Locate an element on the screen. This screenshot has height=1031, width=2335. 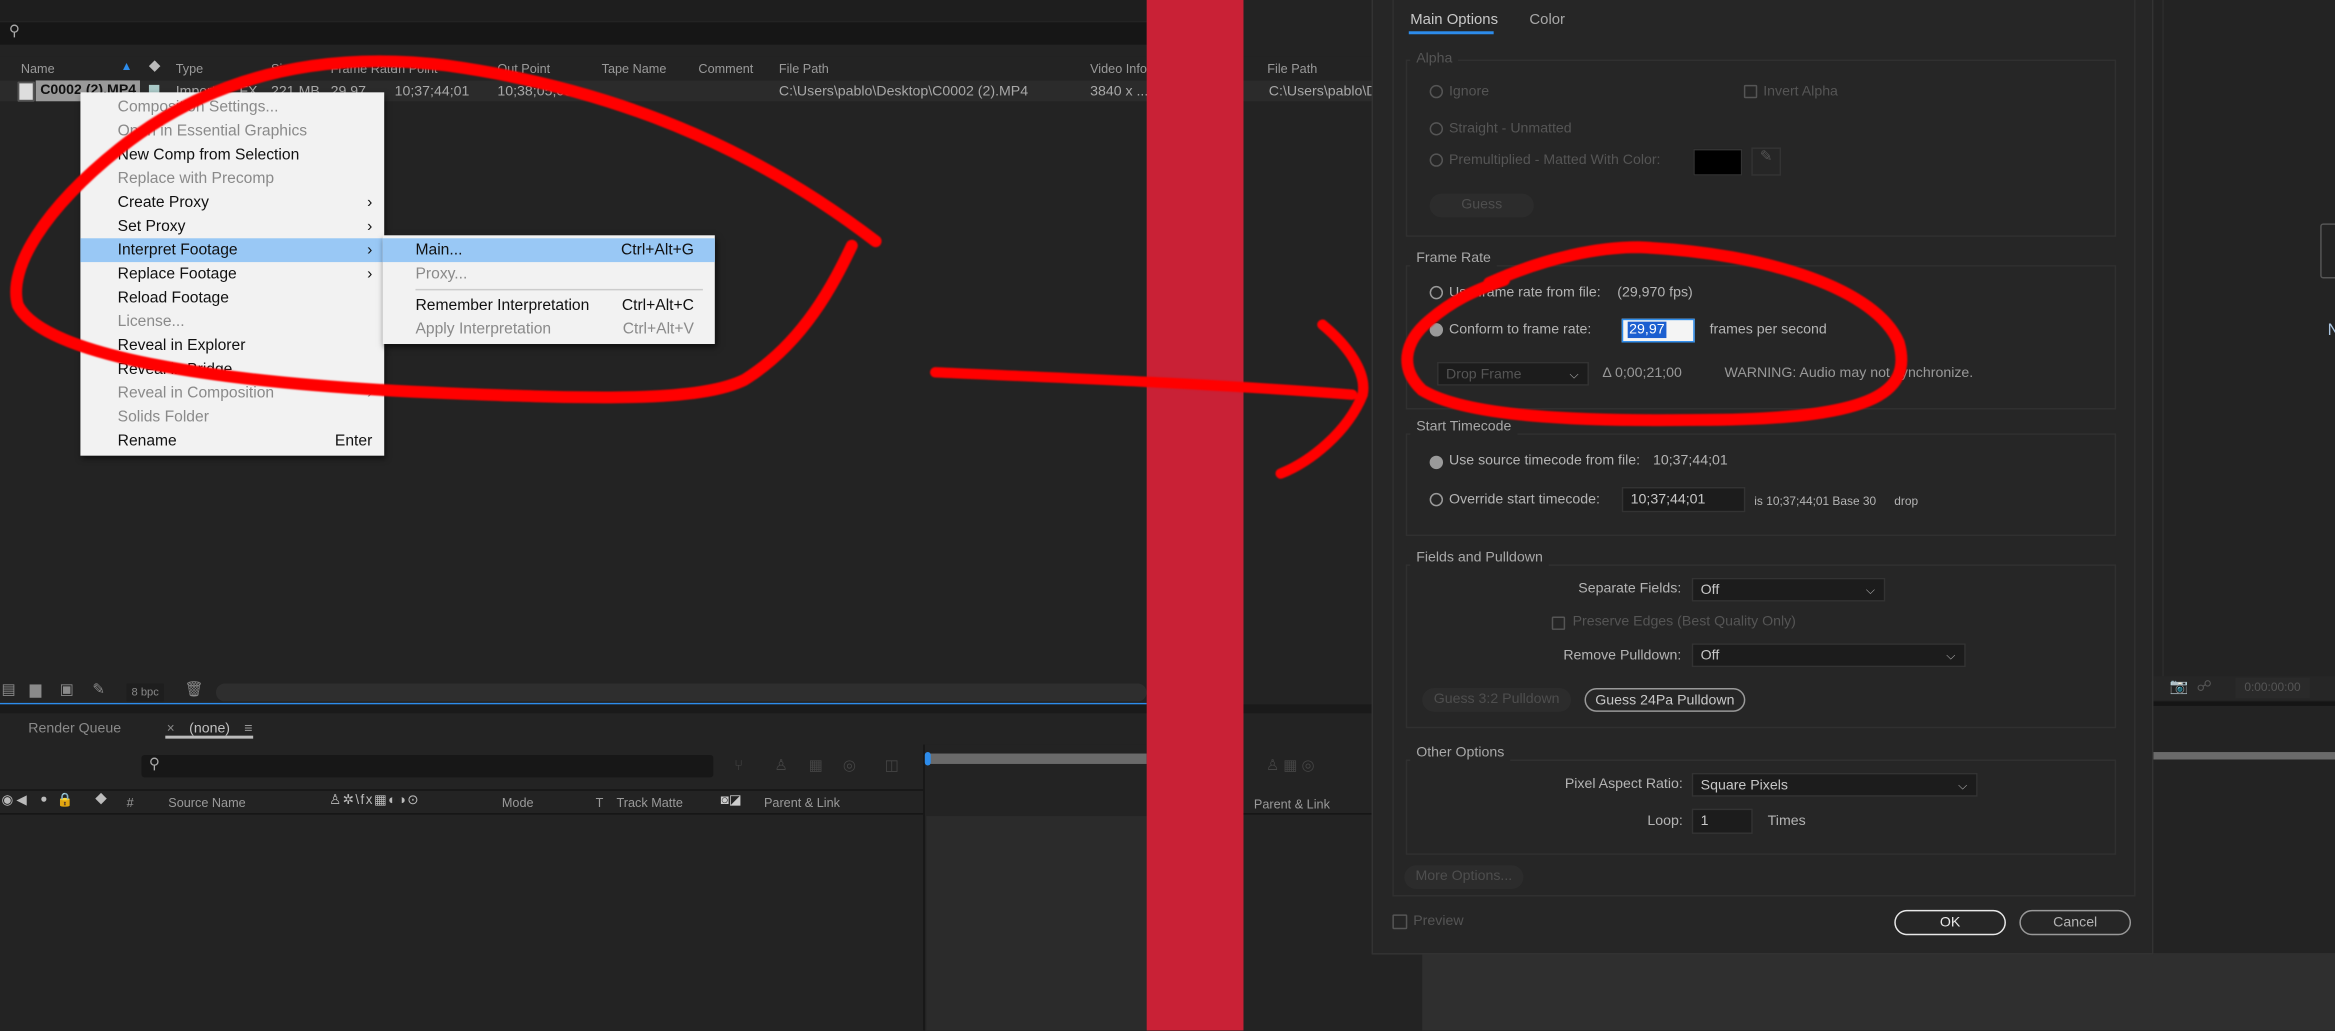
annotation-circle-frame-rate is located at coordinates (1654, 334).